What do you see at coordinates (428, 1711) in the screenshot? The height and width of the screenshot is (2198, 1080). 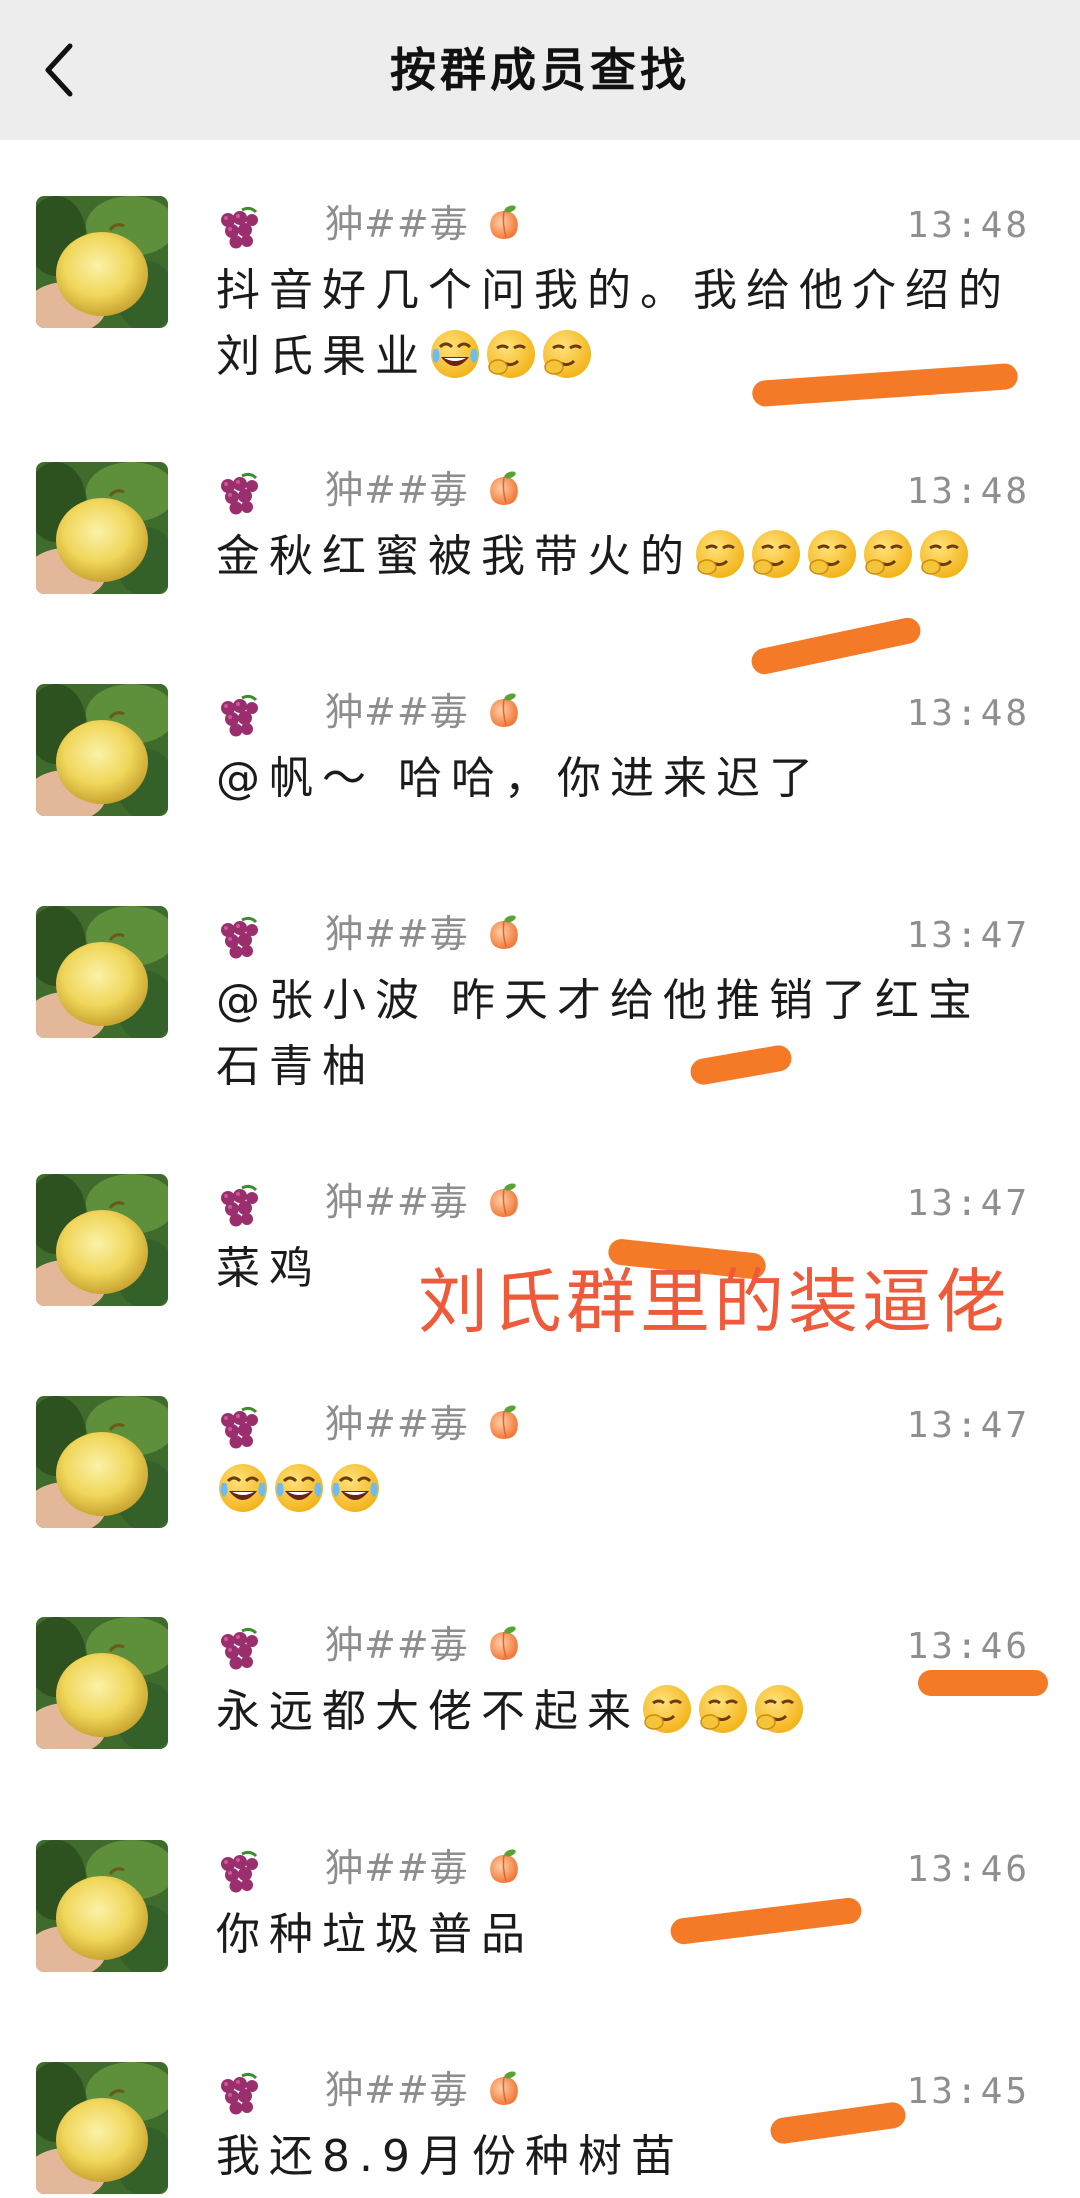 I see `message-text-content: 永远都大佬不起来` at bounding box center [428, 1711].